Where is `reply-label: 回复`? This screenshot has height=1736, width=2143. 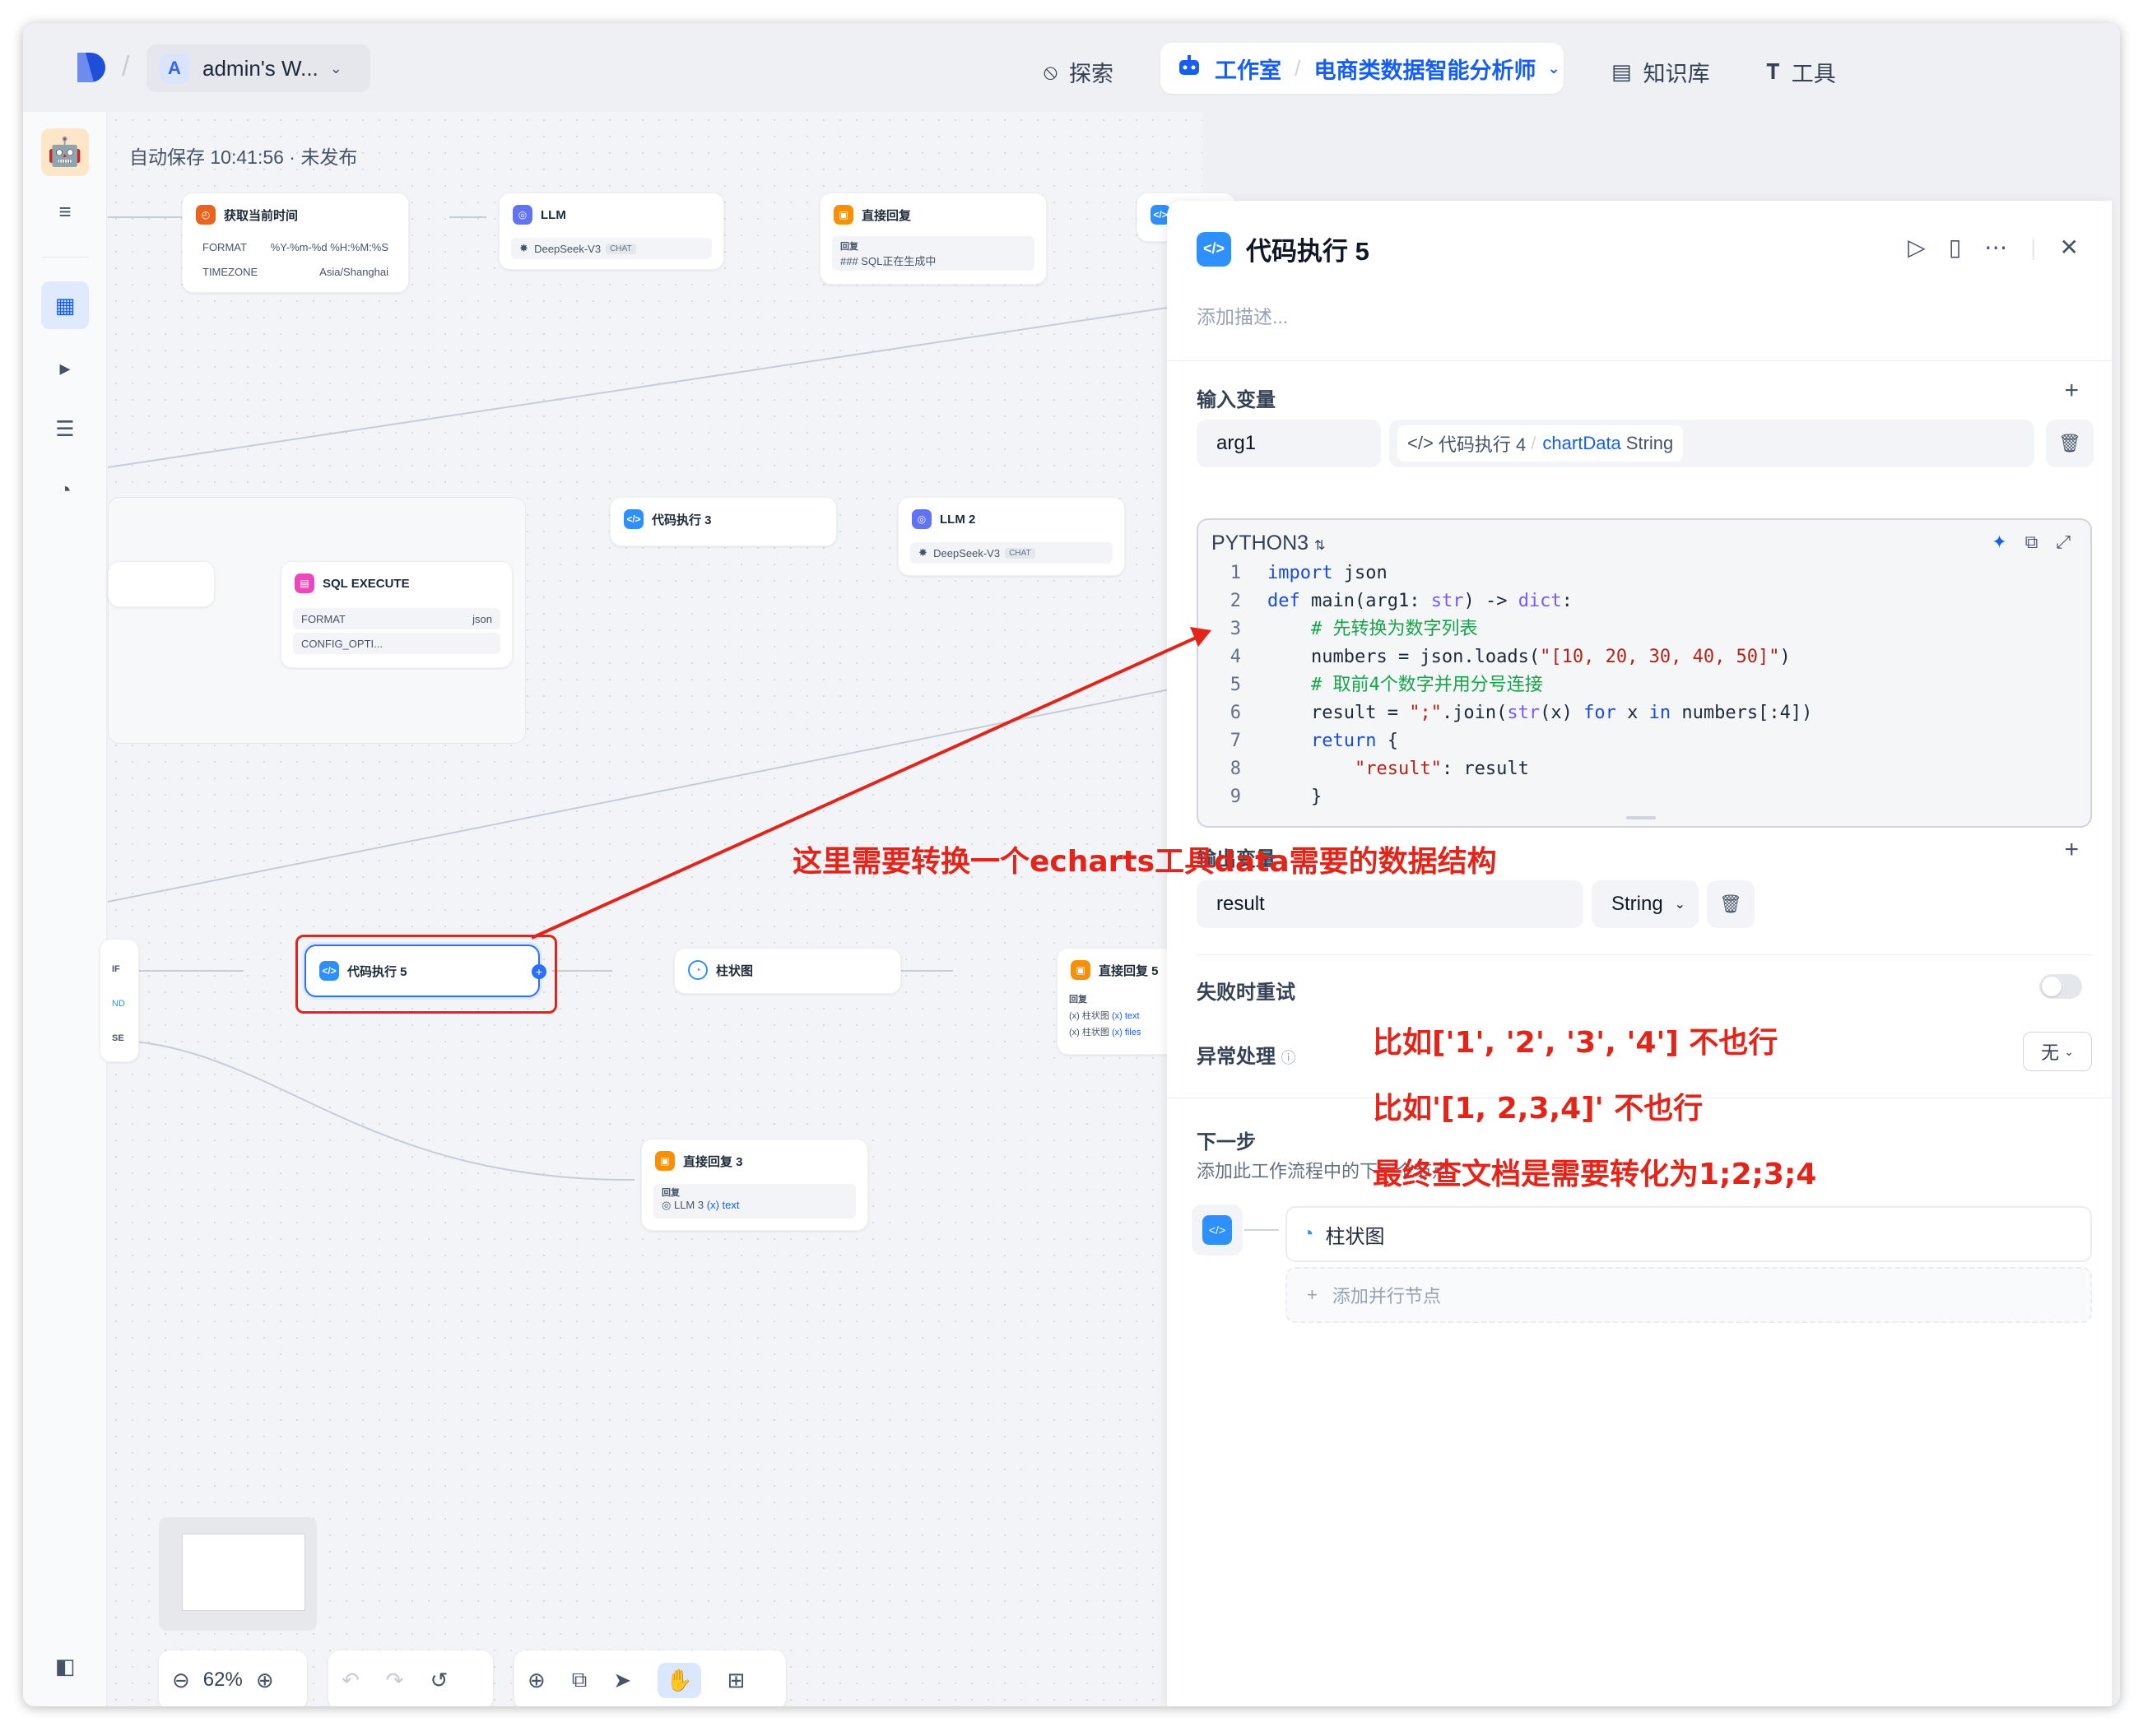 reply-label: 回复 is located at coordinates (1078, 1000).